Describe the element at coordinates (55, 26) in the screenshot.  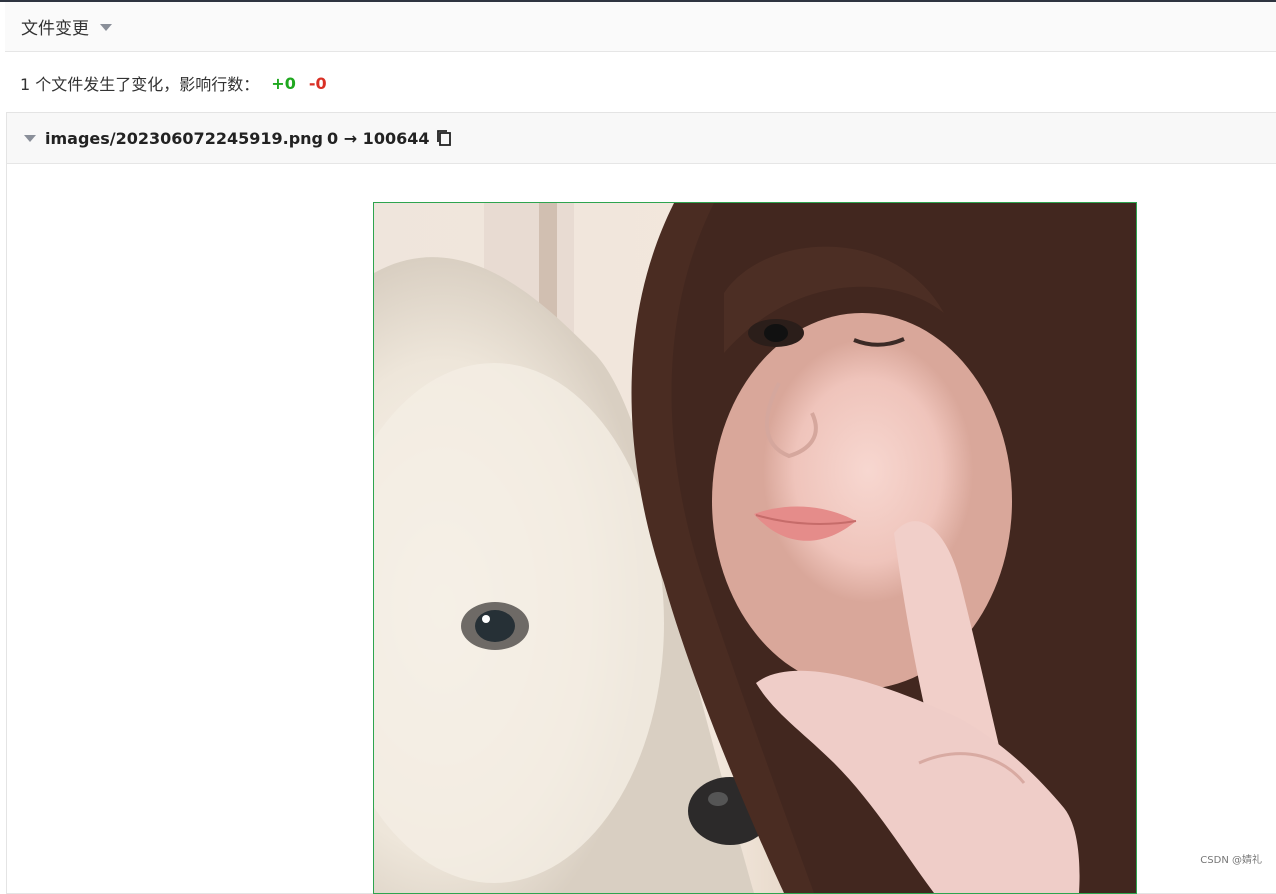
I see `section-title: 文件变更` at that location.